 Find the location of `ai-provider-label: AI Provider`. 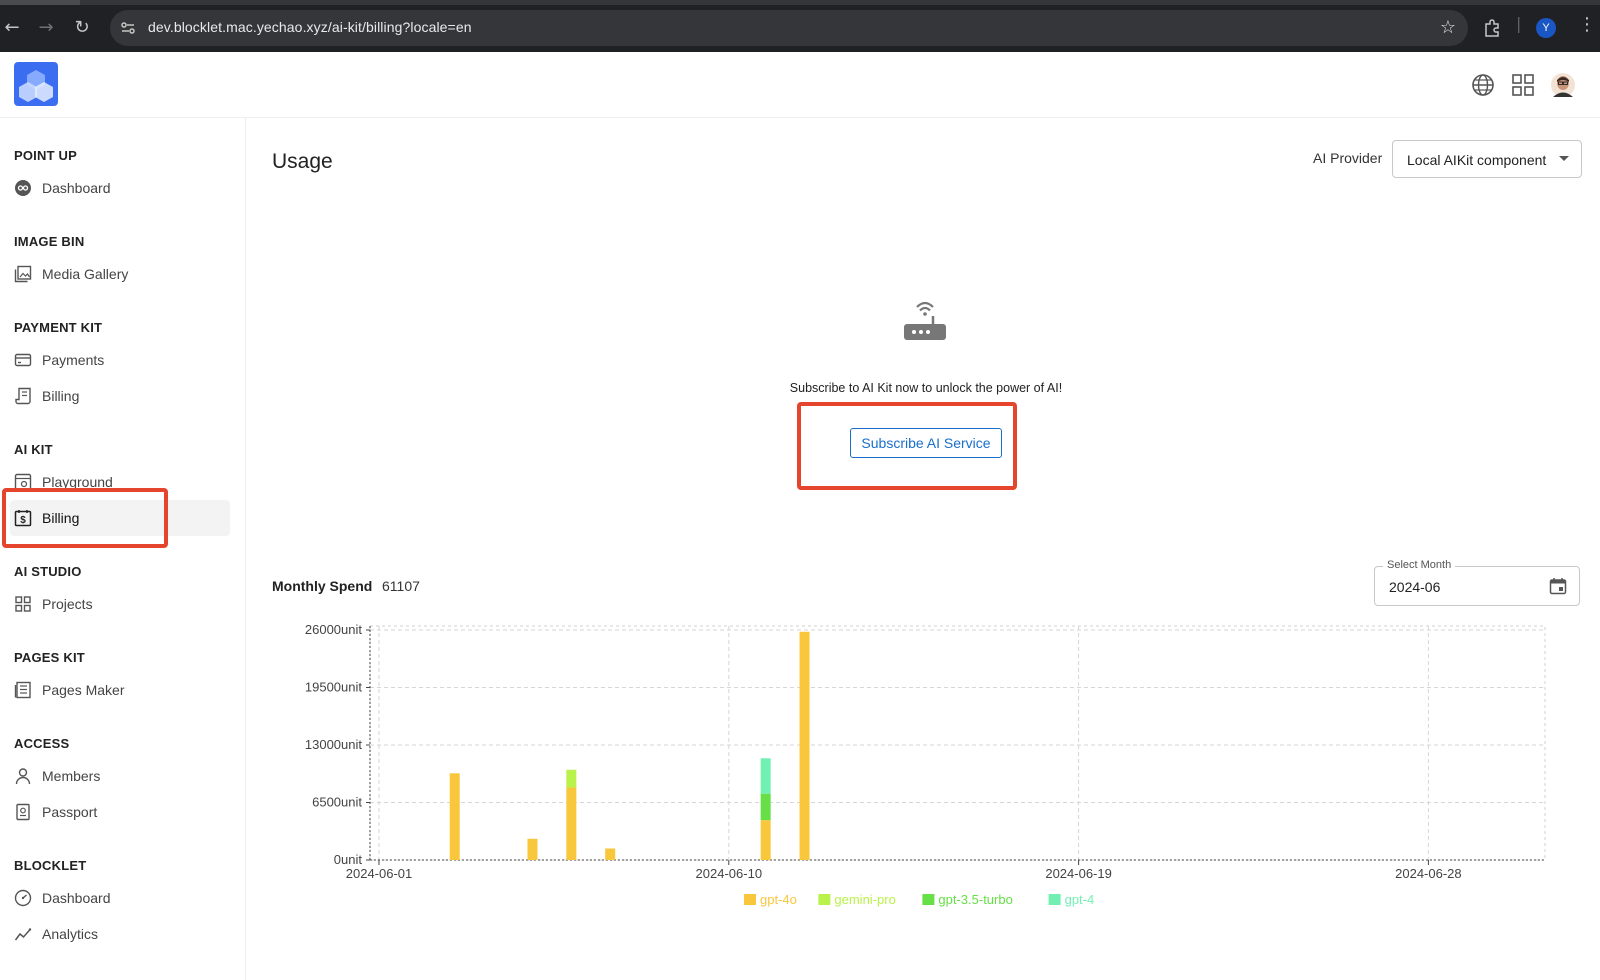

ai-provider-label: AI Provider is located at coordinates (1348, 158).